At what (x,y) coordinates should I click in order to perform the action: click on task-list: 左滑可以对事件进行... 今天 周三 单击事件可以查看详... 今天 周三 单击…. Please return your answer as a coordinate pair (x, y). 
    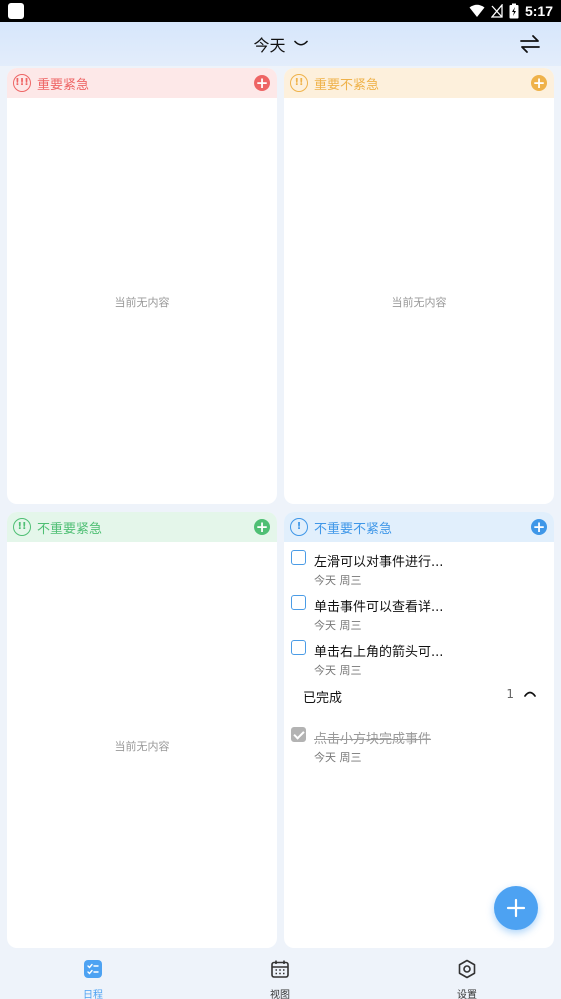
    Looking at the image, I should click on (419, 657).